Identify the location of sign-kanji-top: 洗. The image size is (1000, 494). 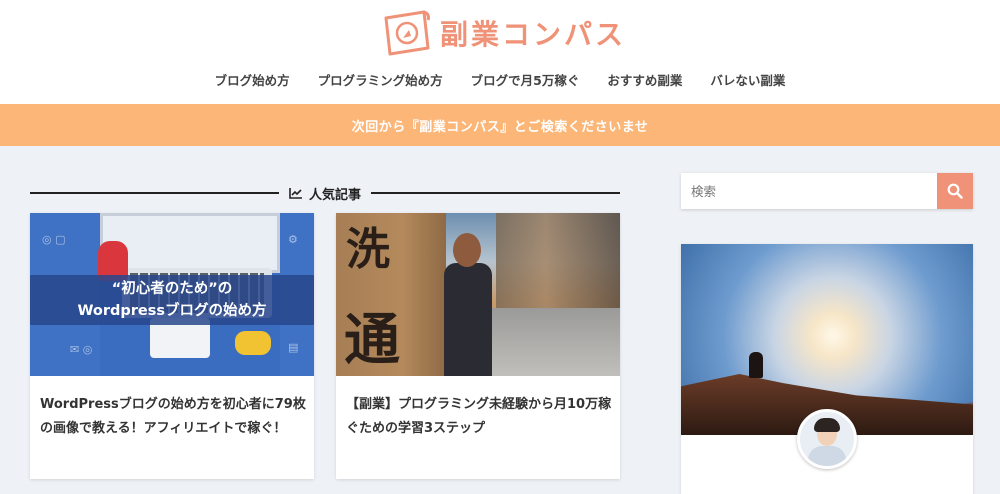
(368, 249).